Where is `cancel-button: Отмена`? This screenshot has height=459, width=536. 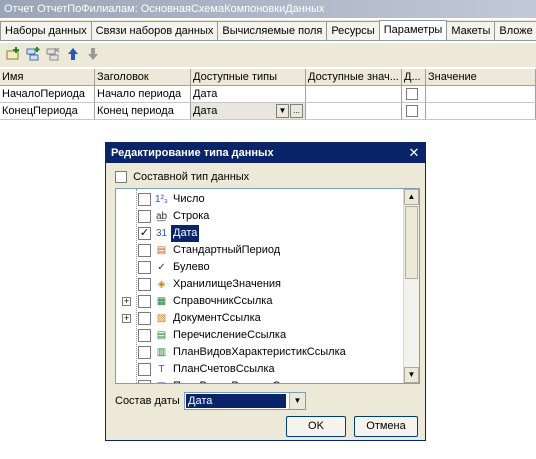
cancel-button: Отмена is located at coordinates (386, 426).